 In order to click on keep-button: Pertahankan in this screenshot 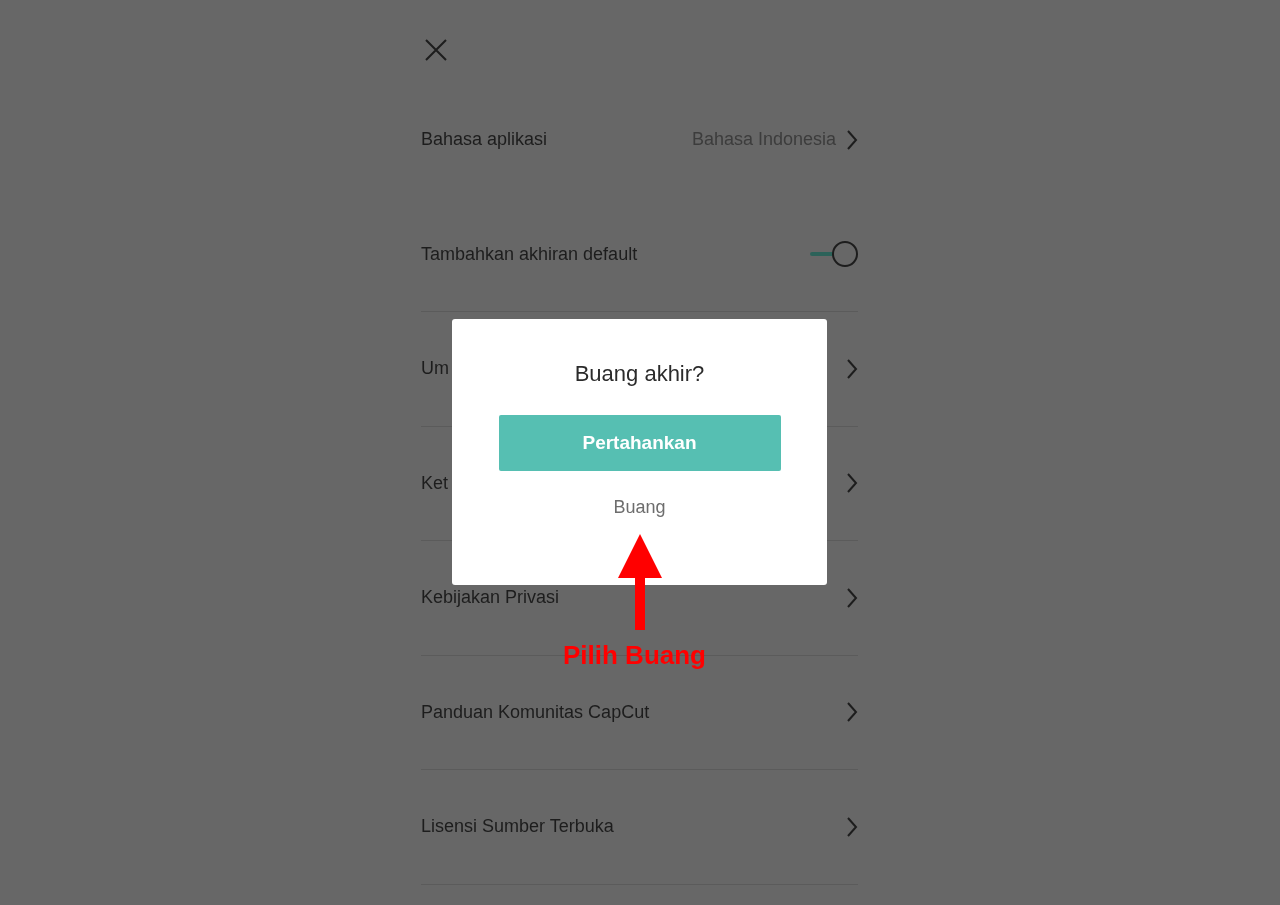, I will do `click(639, 443)`.